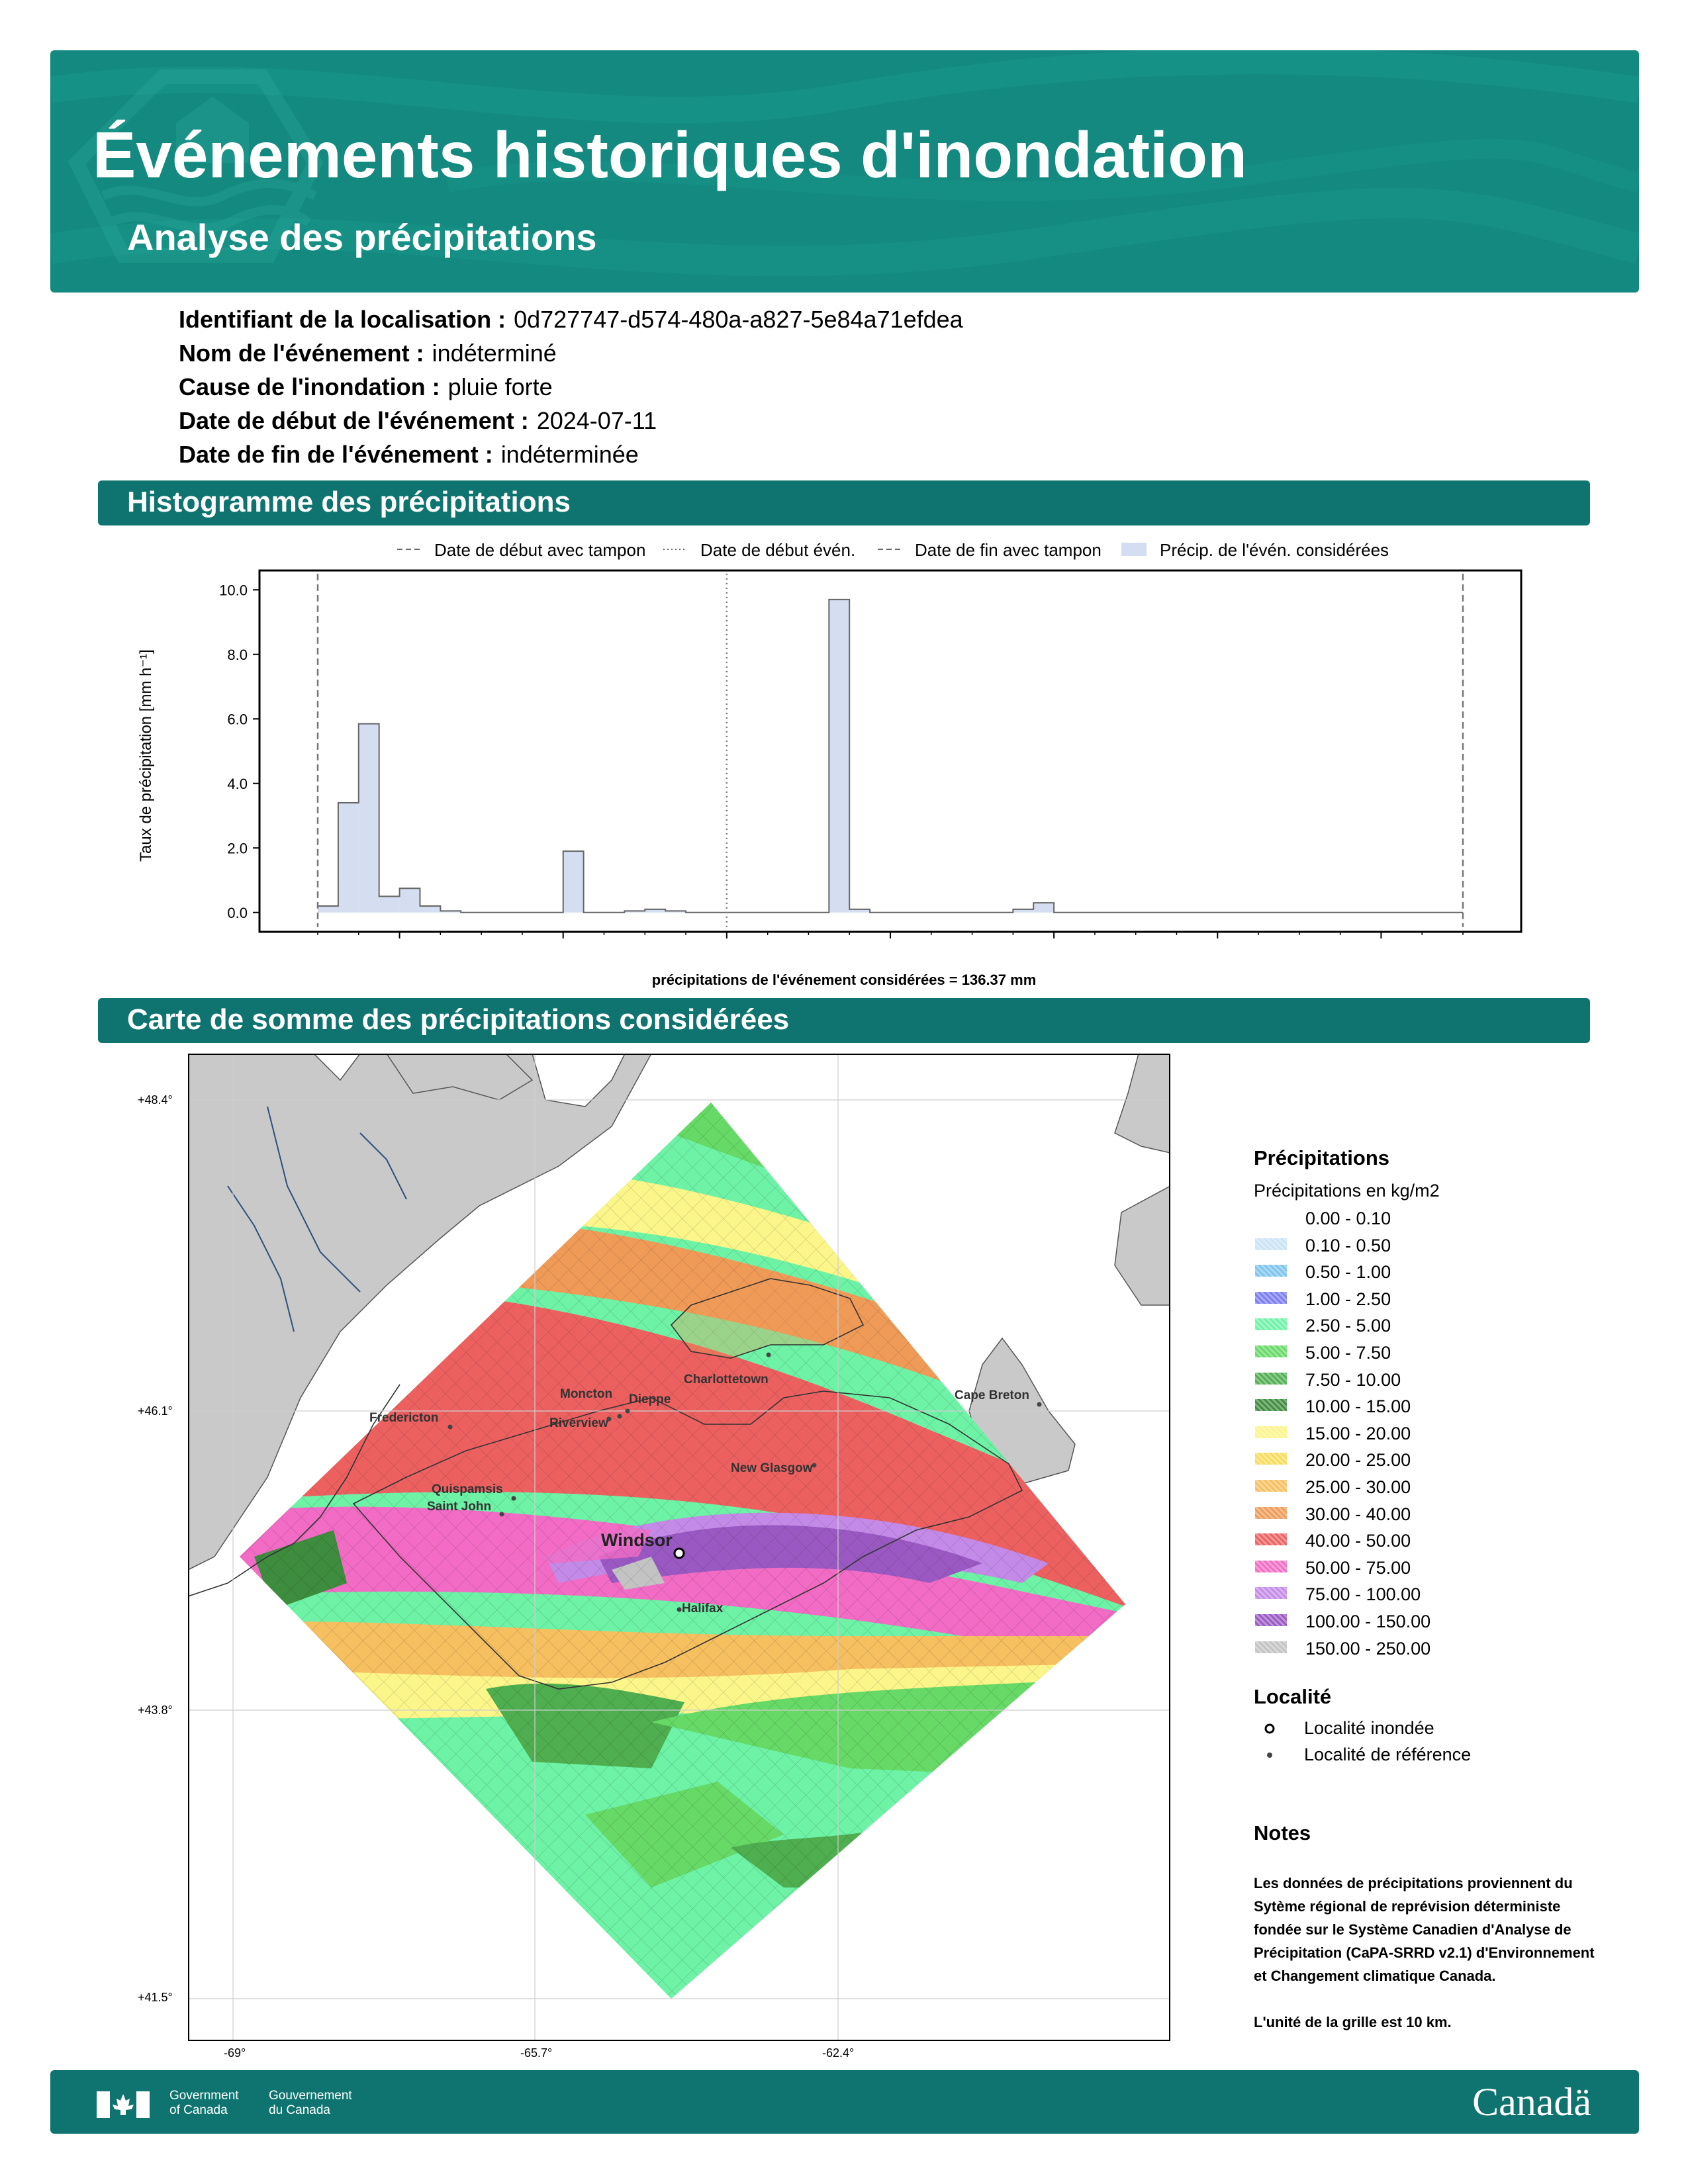  I want to click on place-label-fredericton: Fredericton, so click(404, 1418).